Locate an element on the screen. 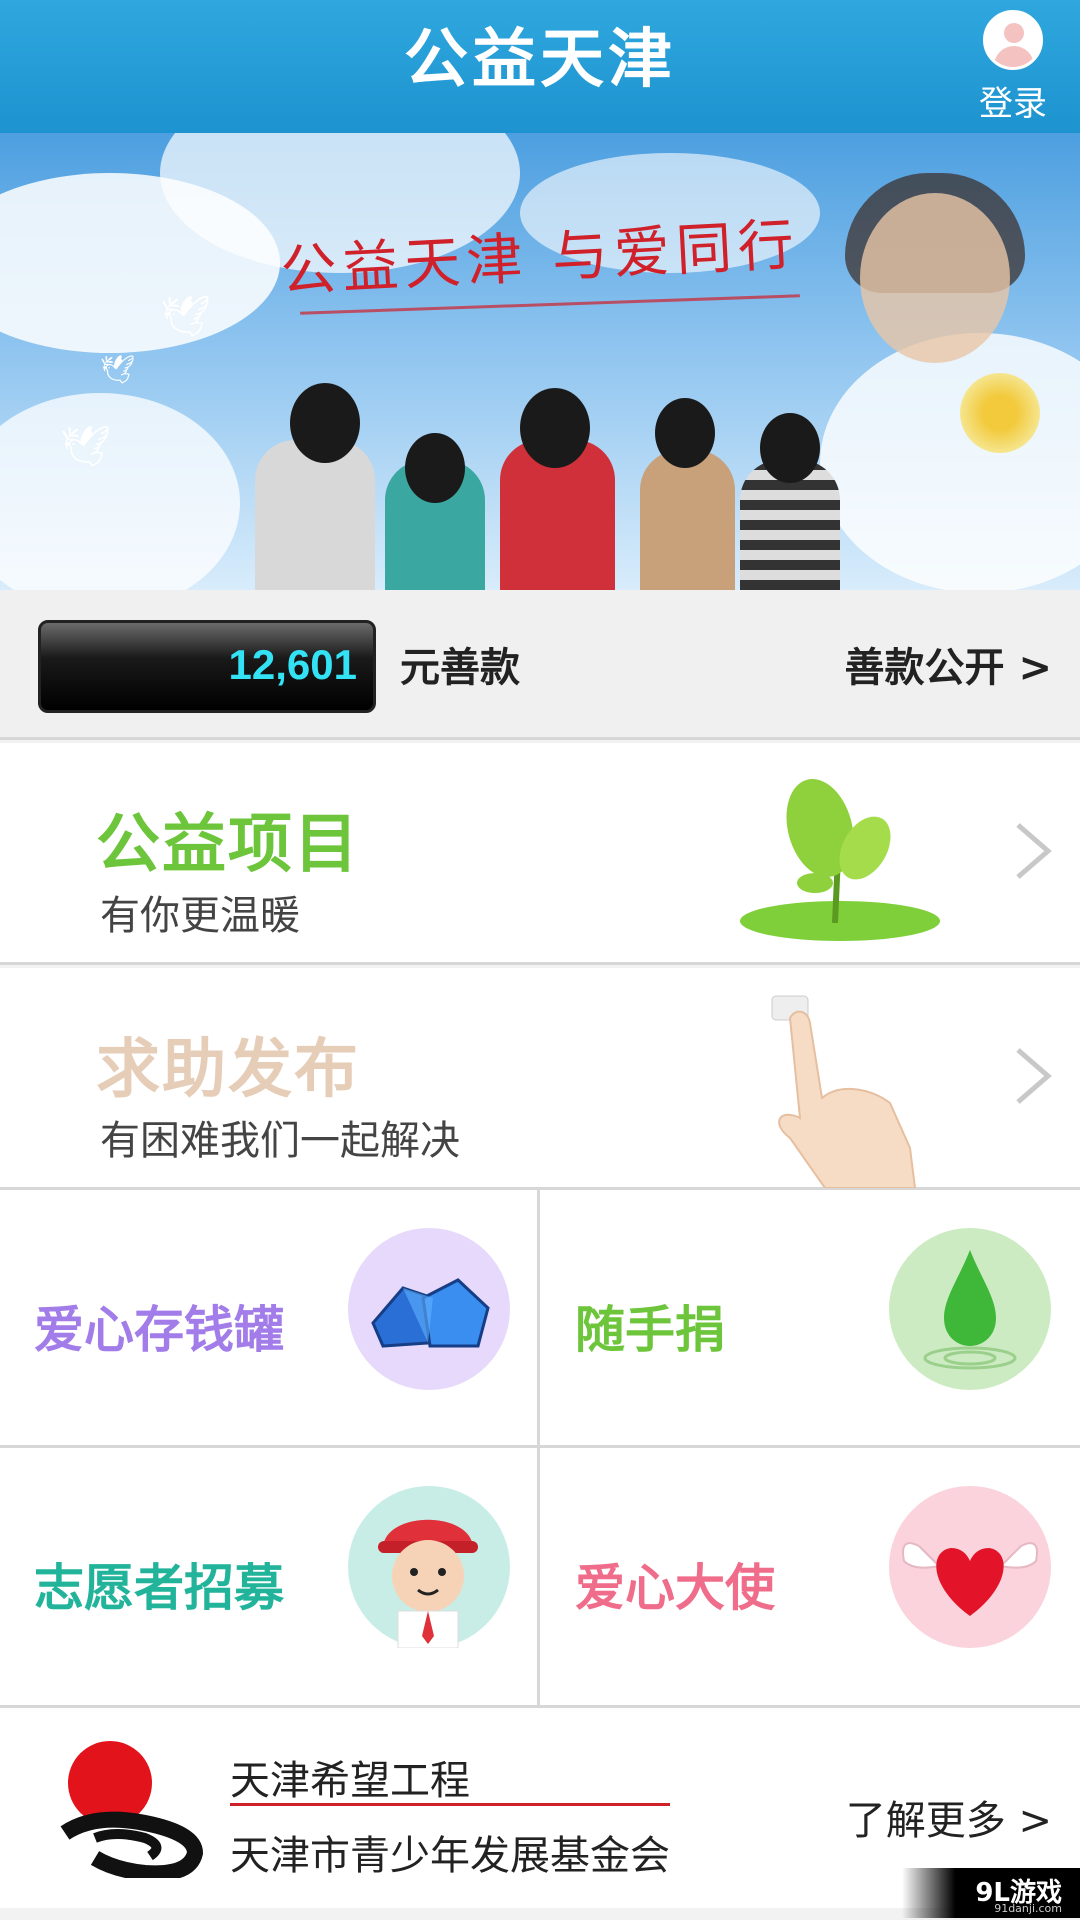 The height and width of the screenshot is (1920, 1080). org-name-primary: 天津希望工程 is located at coordinates (350, 1781).